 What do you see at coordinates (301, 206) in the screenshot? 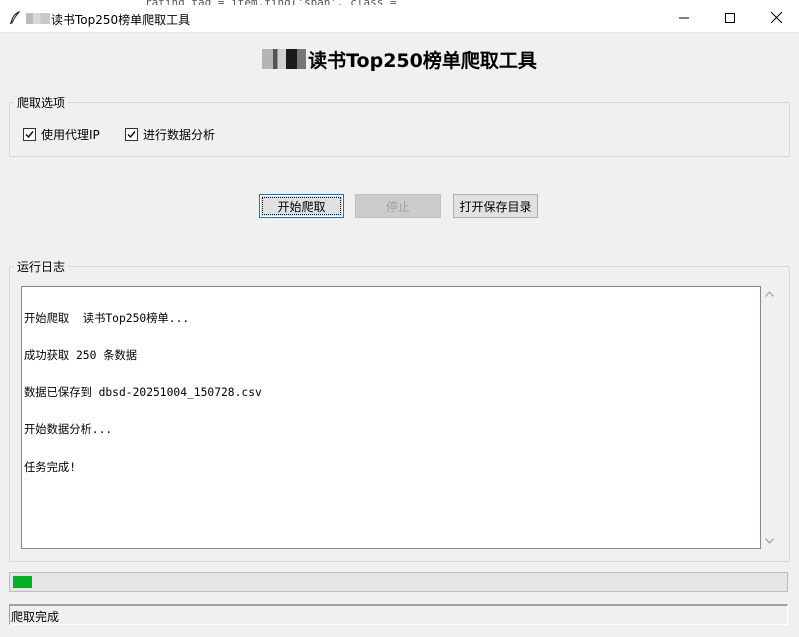
I see `start-crawl-button: 开始爬取` at bounding box center [301, 206].